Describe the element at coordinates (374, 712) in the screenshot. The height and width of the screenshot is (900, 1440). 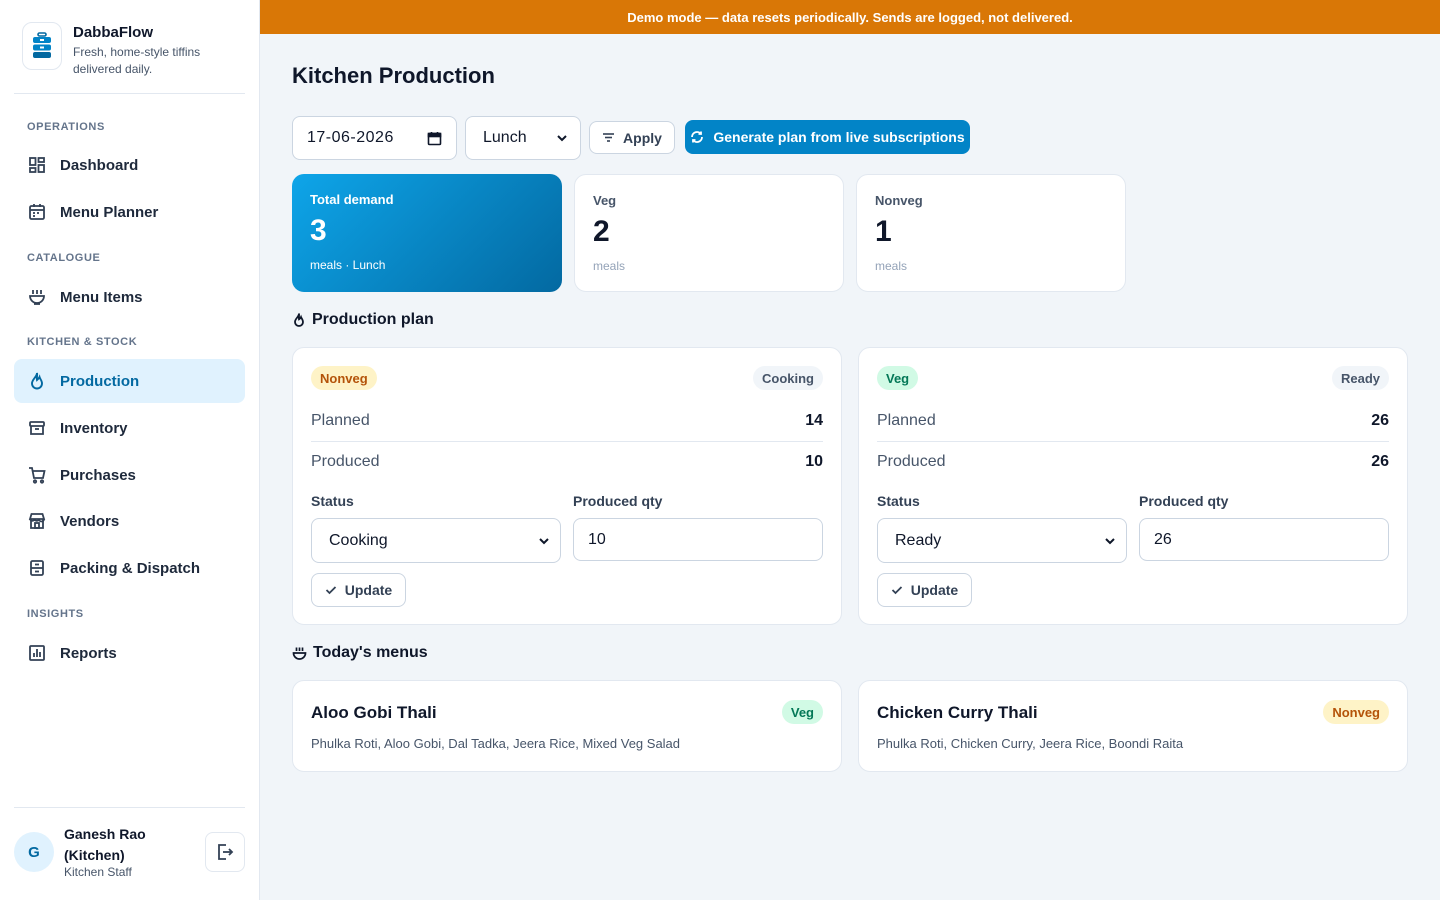
I see `menu-name: Aloo Gobi Thali` at that location.